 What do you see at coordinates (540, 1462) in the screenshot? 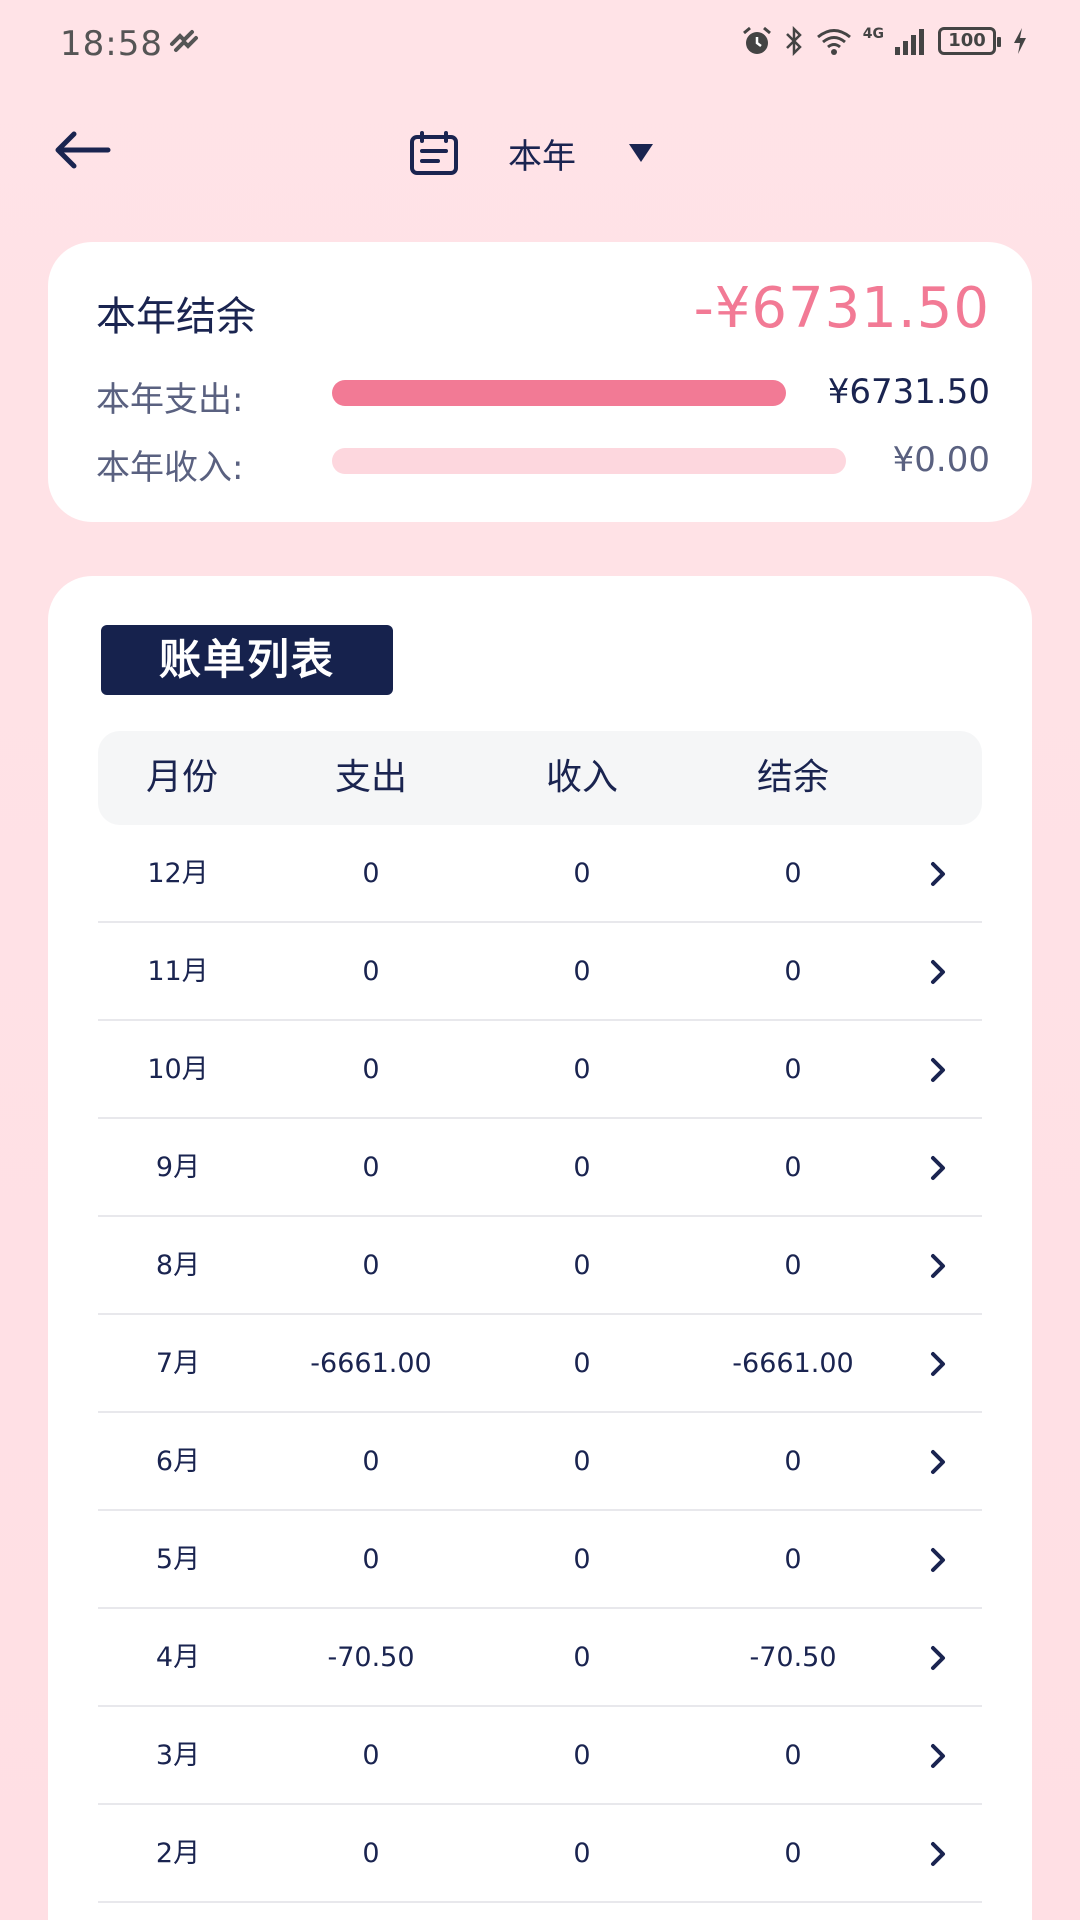
I see `table-row: 6月 0 0 0` at bounding box center [540, 1462].